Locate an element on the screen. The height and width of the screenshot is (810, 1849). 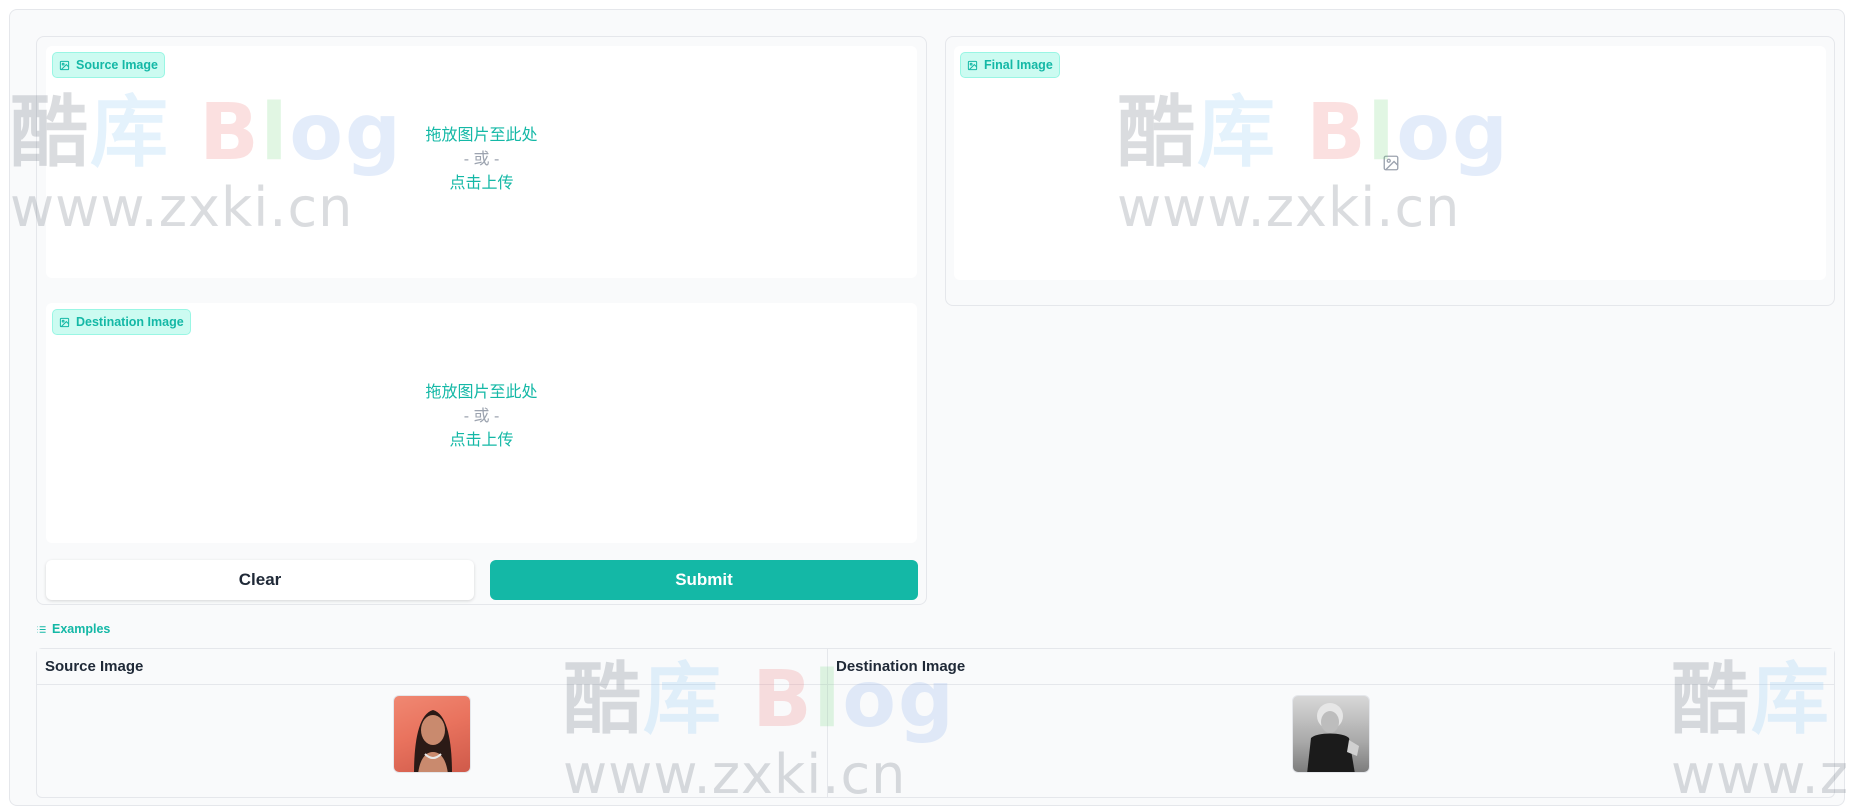
destination-drop-zone: 拖放图片至此处 - 或 - 点击上传 is located at coordinates (481, 417).